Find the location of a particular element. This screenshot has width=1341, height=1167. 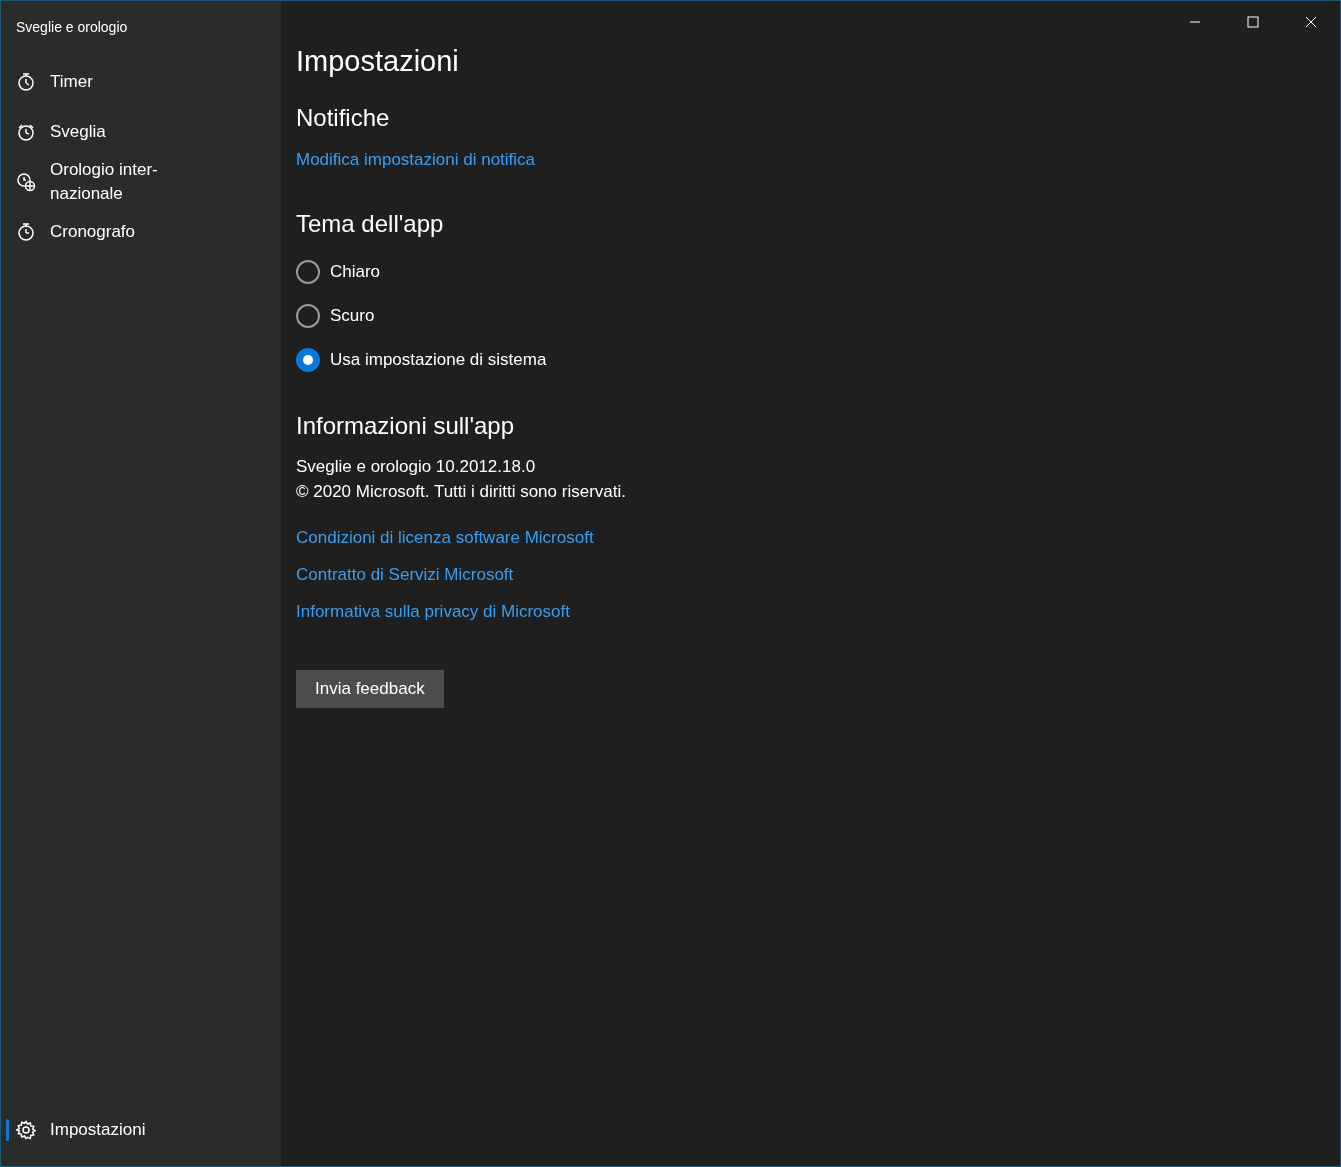

feedback-button: Invia feedback is located at coordinates (370, 689).